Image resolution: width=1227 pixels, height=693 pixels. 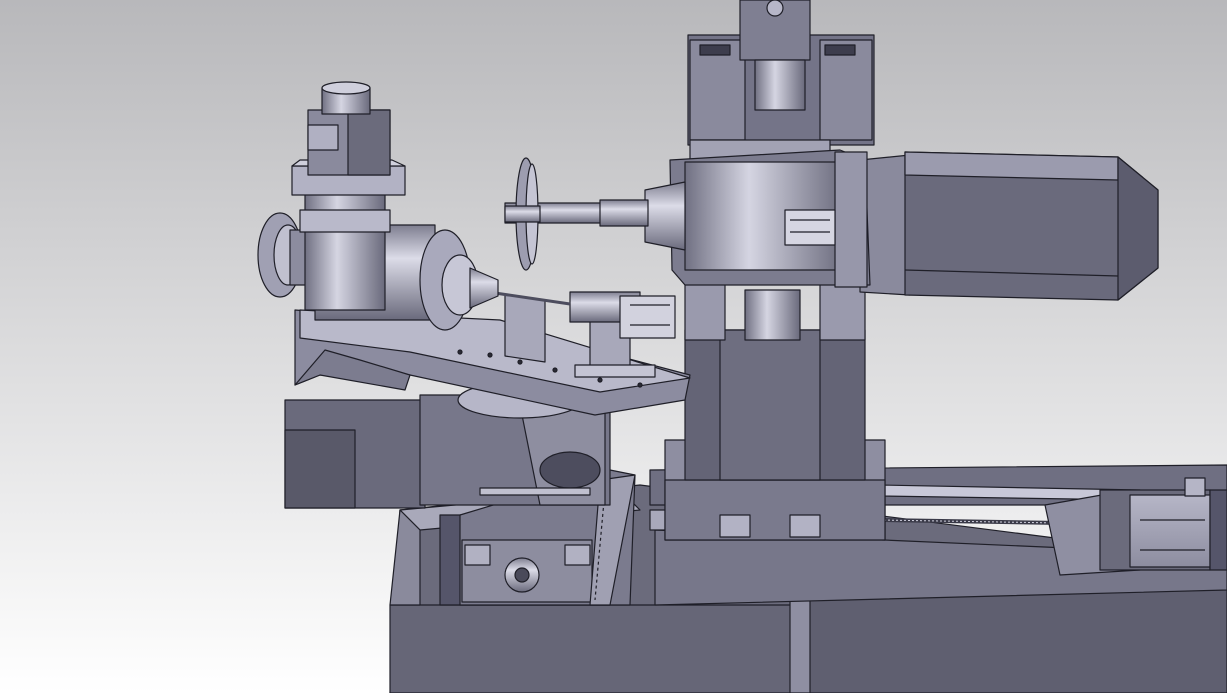 What do you see at coordinates (1009, 226) in the screenshot?
I see `spindle-drive-motor` at bounding box center [1009, 226].